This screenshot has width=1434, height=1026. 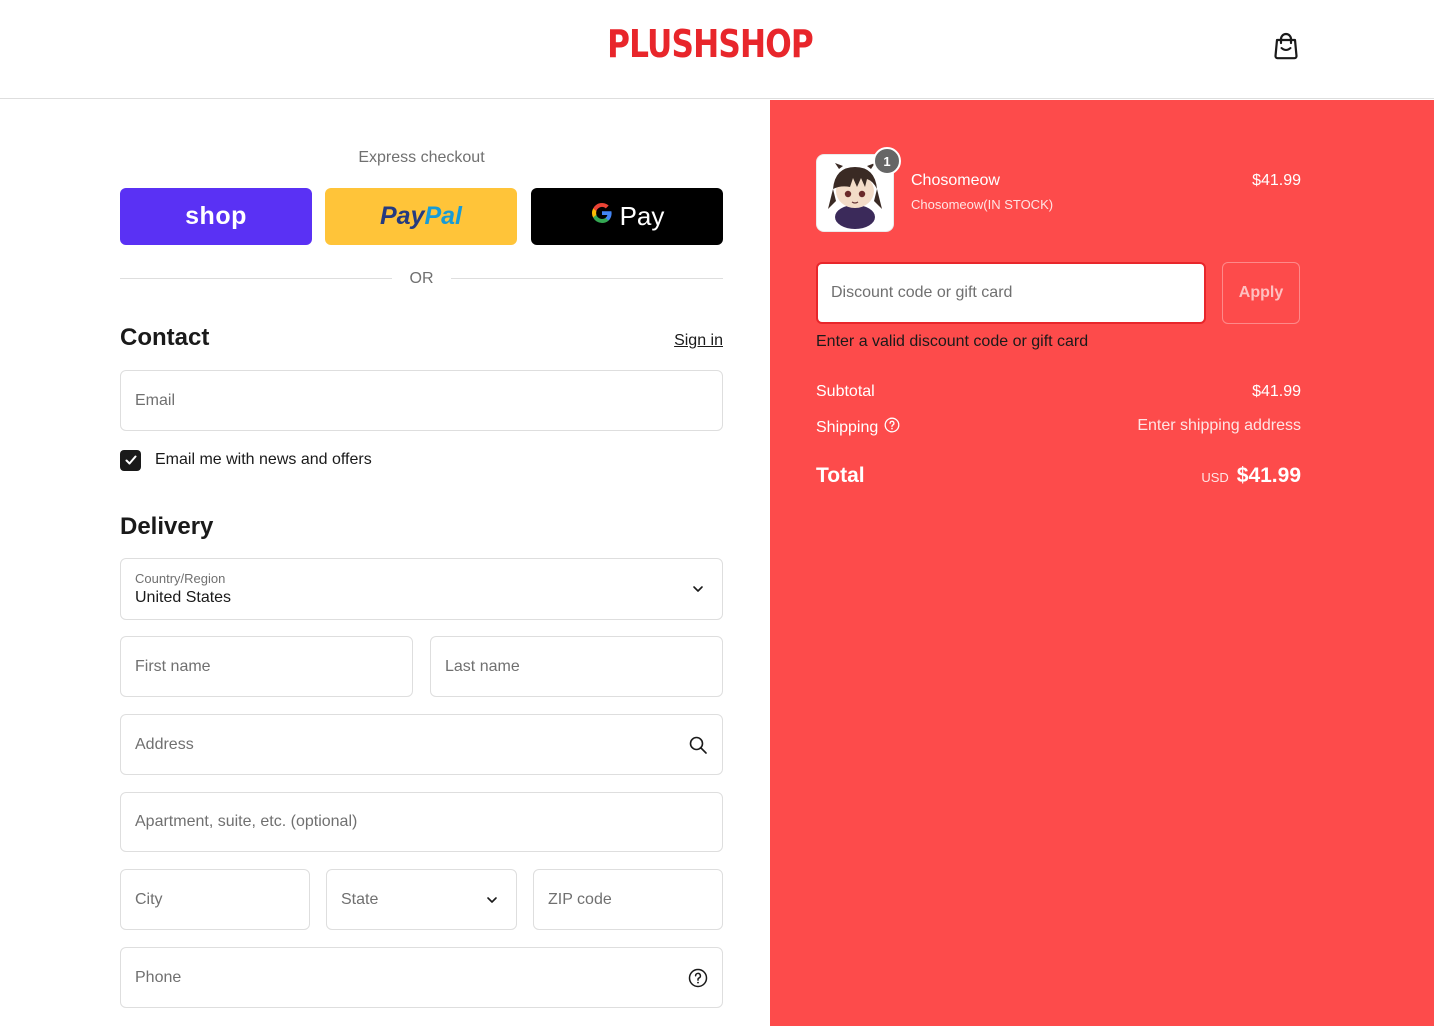 What do you see at coordinates (155, 400) in the screenshot?
I see `email-placeholder: Email` at bounding box center [155, 400].